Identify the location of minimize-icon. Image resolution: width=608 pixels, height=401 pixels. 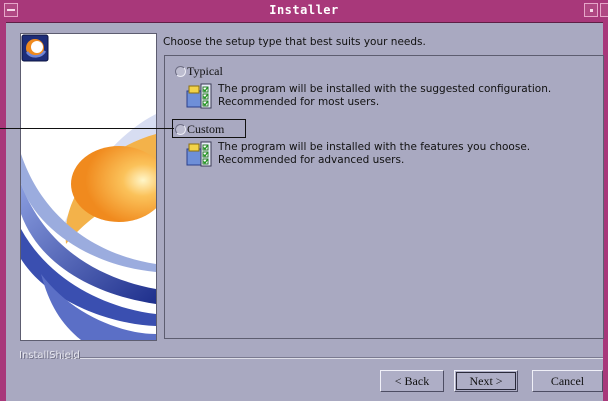
(591, 10).